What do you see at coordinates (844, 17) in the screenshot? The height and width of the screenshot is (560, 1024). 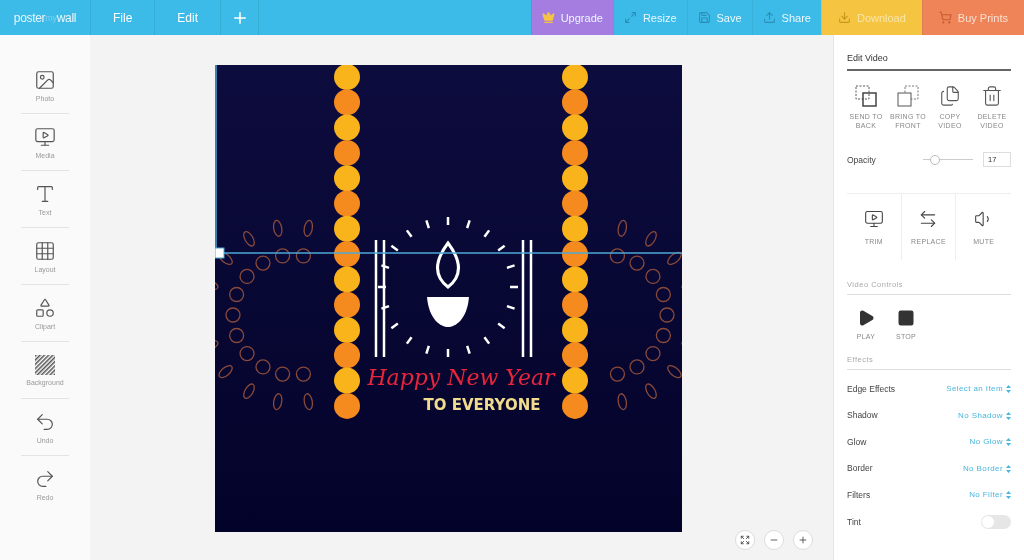 I see `download-icon` at bounding box center [844, 17].